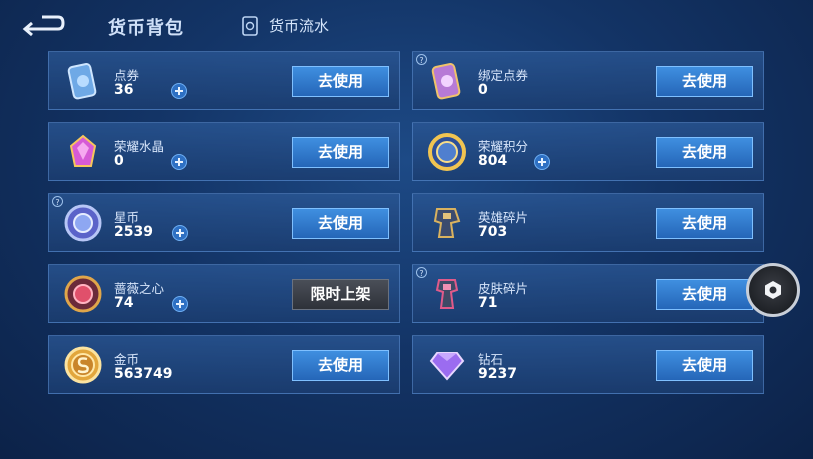 This screenshot has width=813, height=459. What do you see at coordinates (83, 294) in the screenshot?
I see `rose-heart-icon` at bounding box center [83, 294].